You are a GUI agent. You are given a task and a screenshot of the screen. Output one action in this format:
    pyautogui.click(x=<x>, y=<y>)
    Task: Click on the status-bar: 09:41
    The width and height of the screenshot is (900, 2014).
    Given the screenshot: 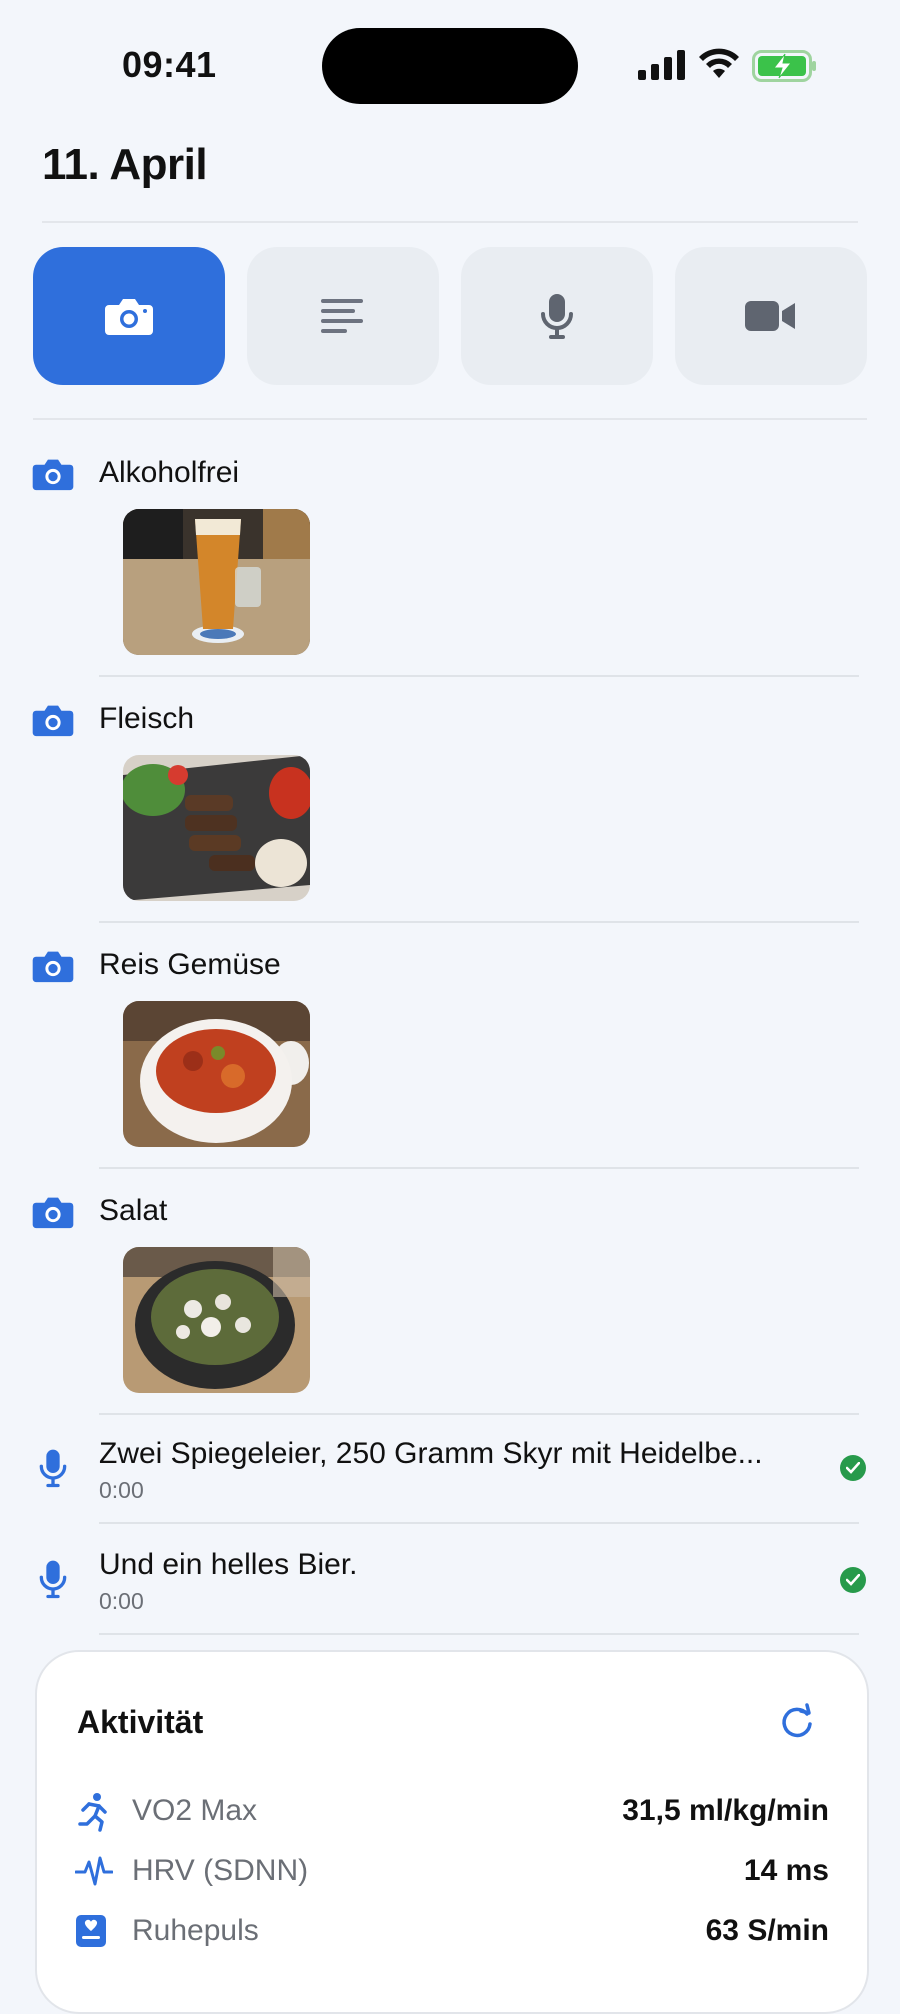 What is the action you would take?
    pyautogui.click(x=450, y=65)
    